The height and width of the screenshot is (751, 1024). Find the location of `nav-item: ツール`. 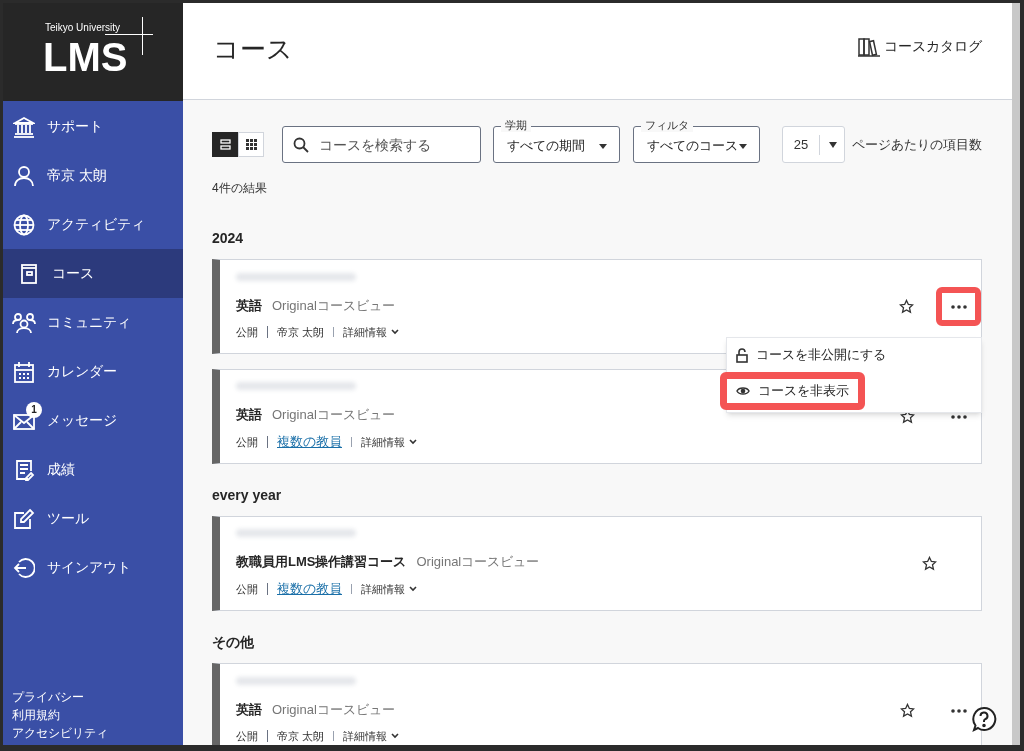

nav-item: ツール is located at coordinates (93, 518).